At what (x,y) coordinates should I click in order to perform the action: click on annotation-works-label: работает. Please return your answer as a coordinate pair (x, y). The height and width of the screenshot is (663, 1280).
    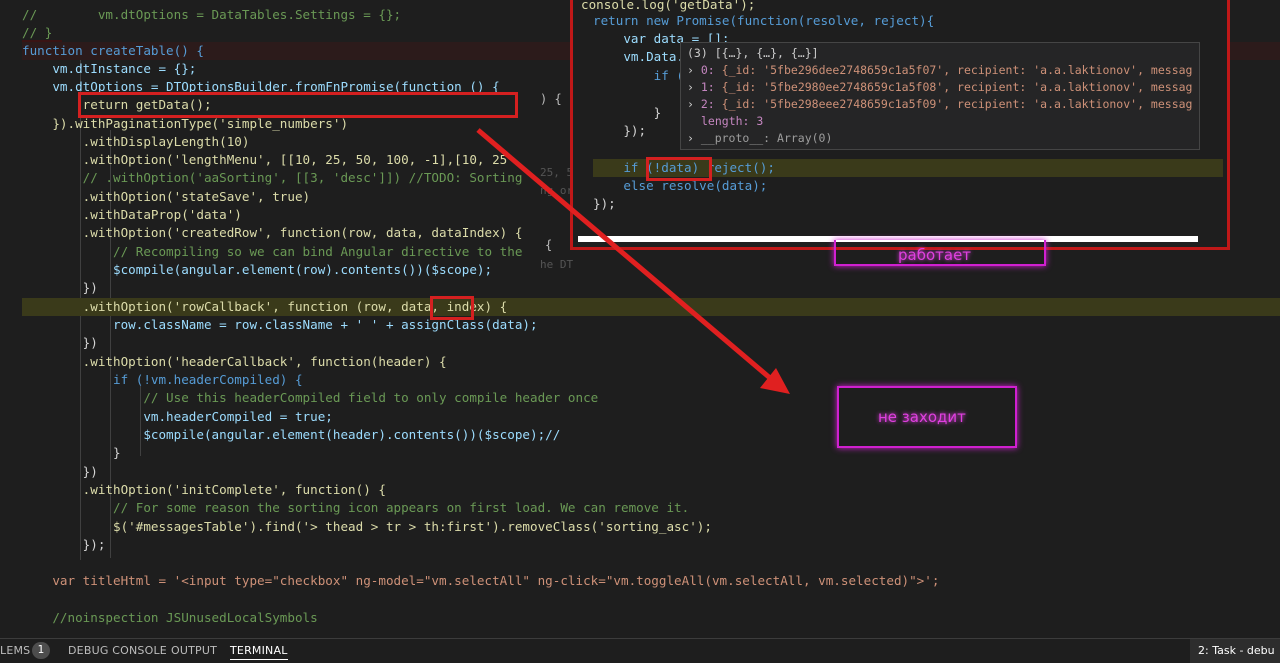
    Looking at the image, I should click on (935, 255).